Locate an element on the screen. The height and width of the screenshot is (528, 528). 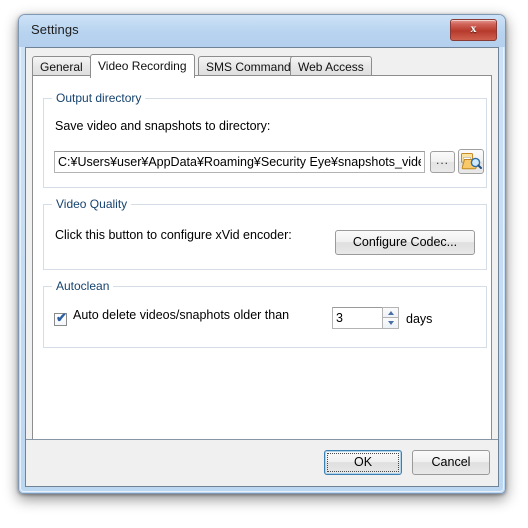
auto-delete-checkbox: ✔ is located at coordinates (60, 318).